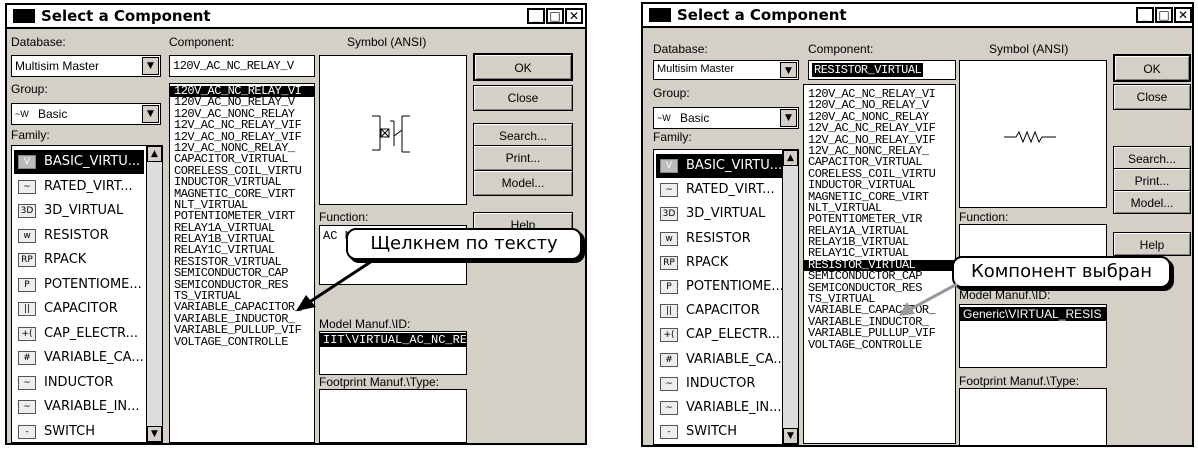 Image resolution: width=1198 pixels, height=450 pixels. Describe the element at coordinates (27, 431) in the screenshot. I see `family-icon: -` at that location.